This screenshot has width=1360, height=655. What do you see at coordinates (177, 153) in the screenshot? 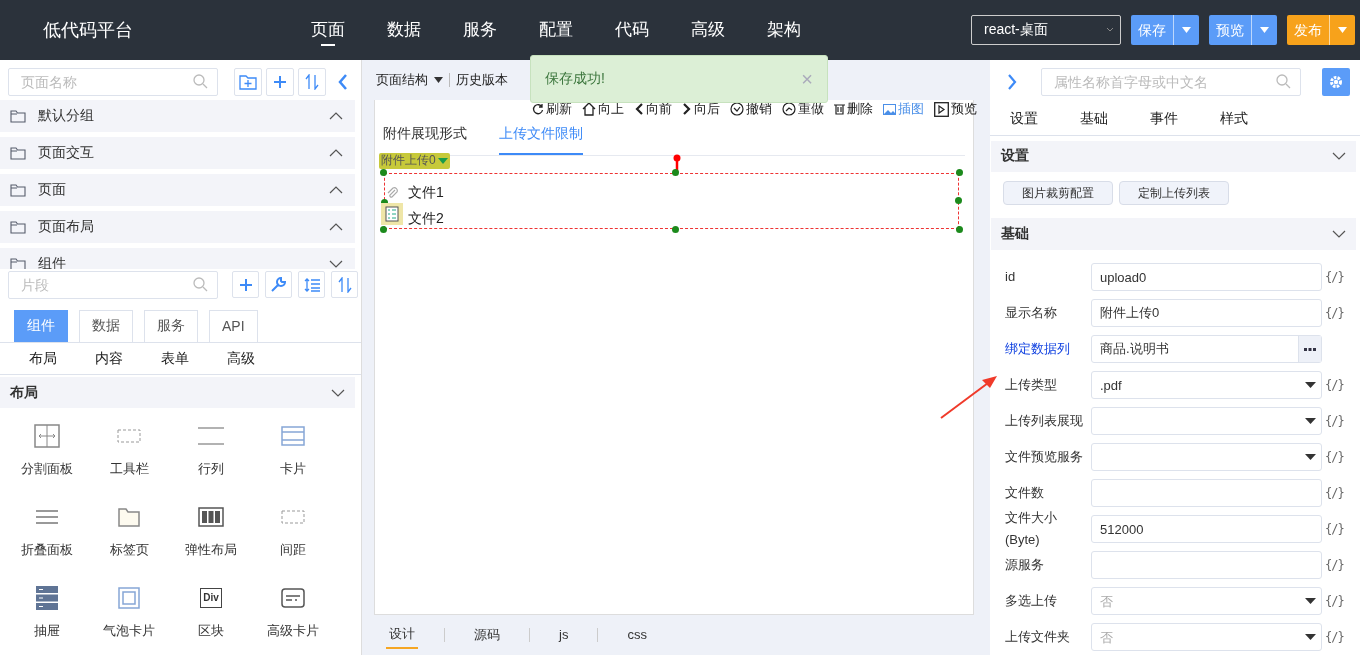
I see `page-group: 页面交互` at bounding box center [177, 153].